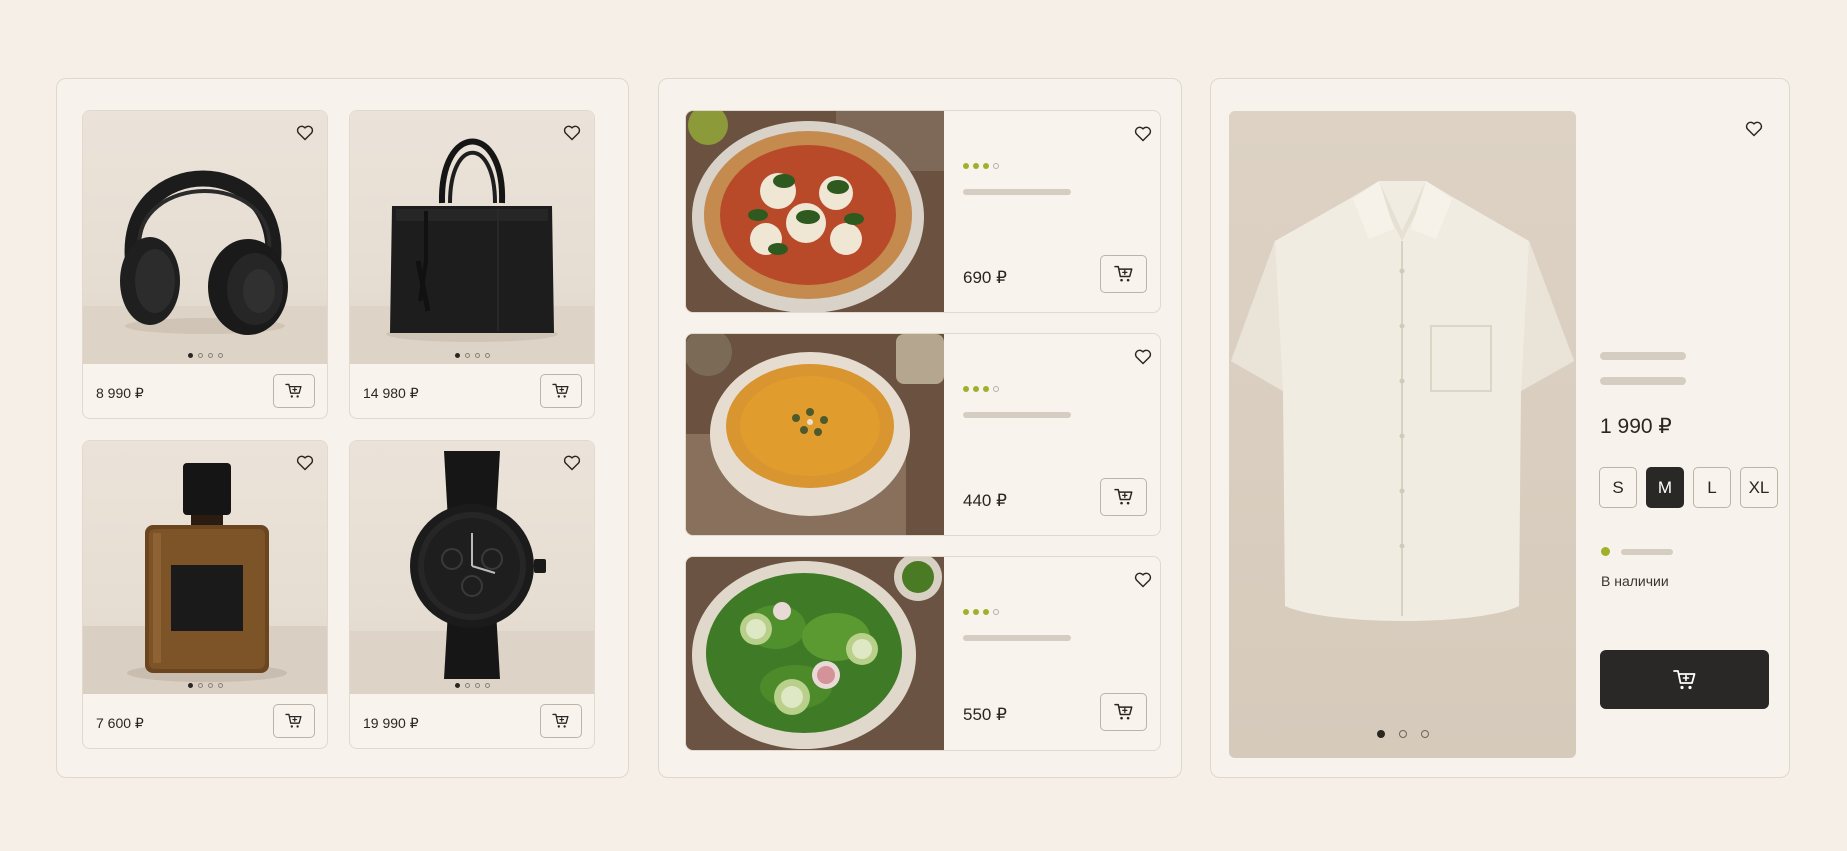  What do you see at coordinates (1618, 487) in the screenshot?
I see `size-option-s: S` at bounding box center [1618, 487].